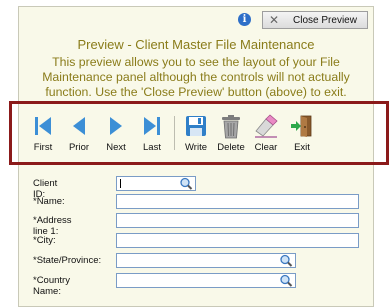  What do you see at coordinates (244, 19) in the screenshot?
I see `info-icon: i` at bounding box center [244, 19].